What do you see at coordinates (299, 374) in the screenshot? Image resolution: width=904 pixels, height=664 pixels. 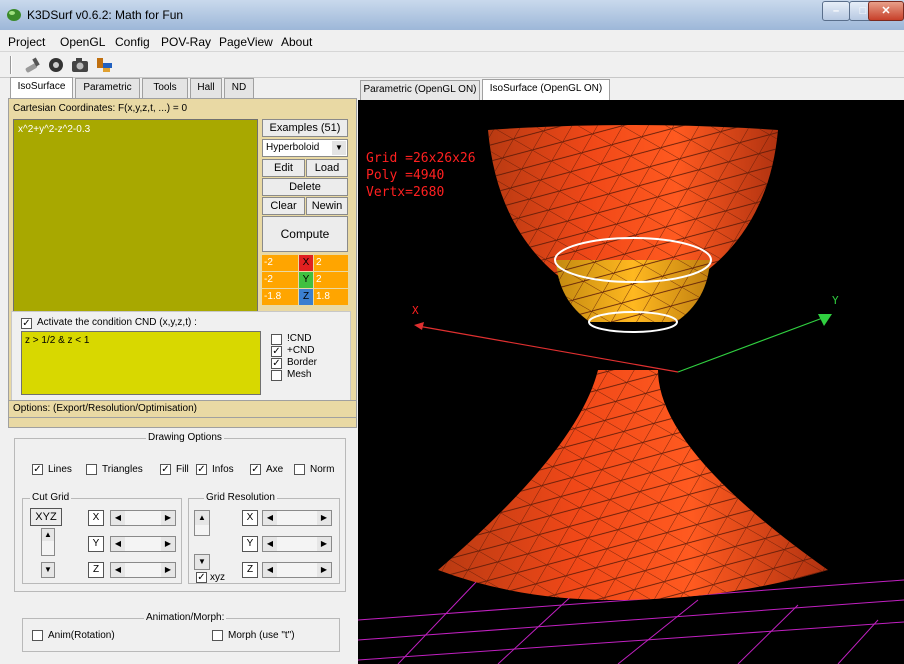 I see `mesh-label: Mesh` at bounding box center [299, 374].